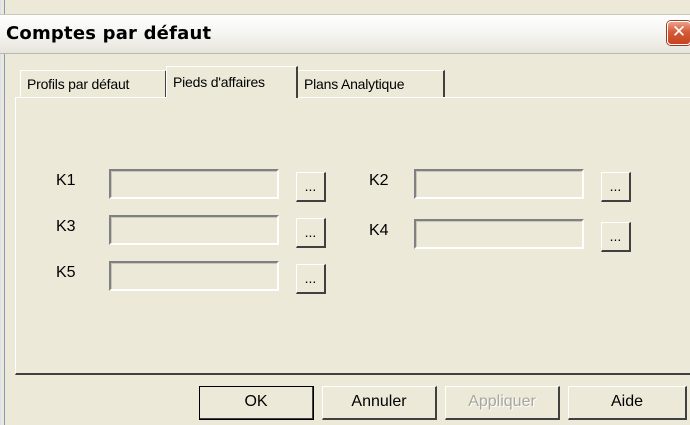 This screenshot has width=690, height=425. I want to click on cancel-button: Annuler, so click(379, 403).